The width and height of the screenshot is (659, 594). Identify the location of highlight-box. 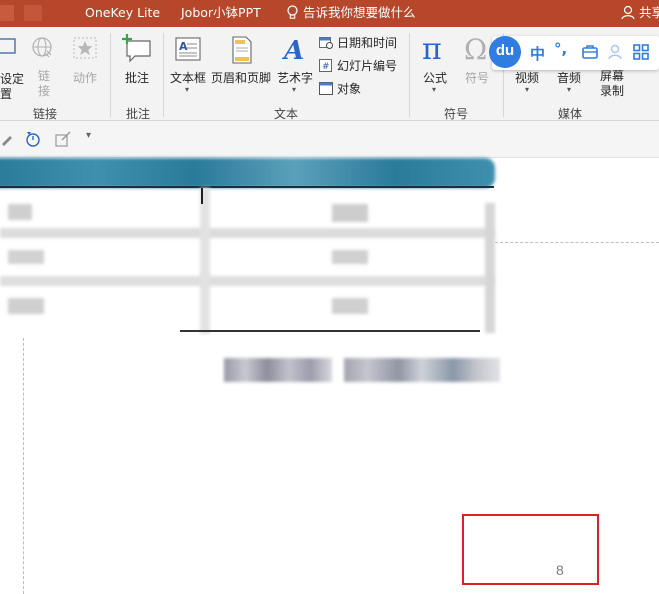
(530, 549).